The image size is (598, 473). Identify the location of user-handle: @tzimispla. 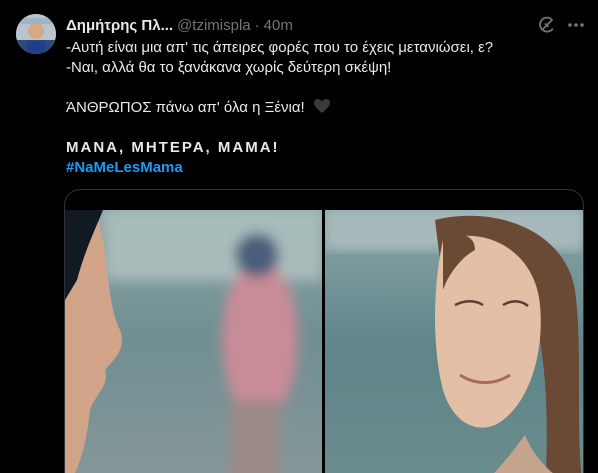
(214, 25).